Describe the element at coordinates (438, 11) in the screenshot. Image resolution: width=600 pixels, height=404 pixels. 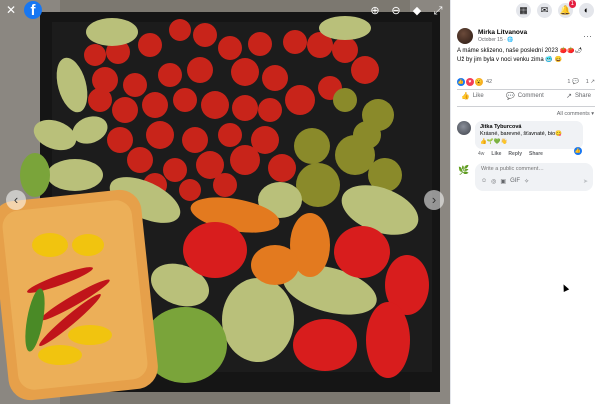
I see `fullscreen-icon: ⤢` at that location.